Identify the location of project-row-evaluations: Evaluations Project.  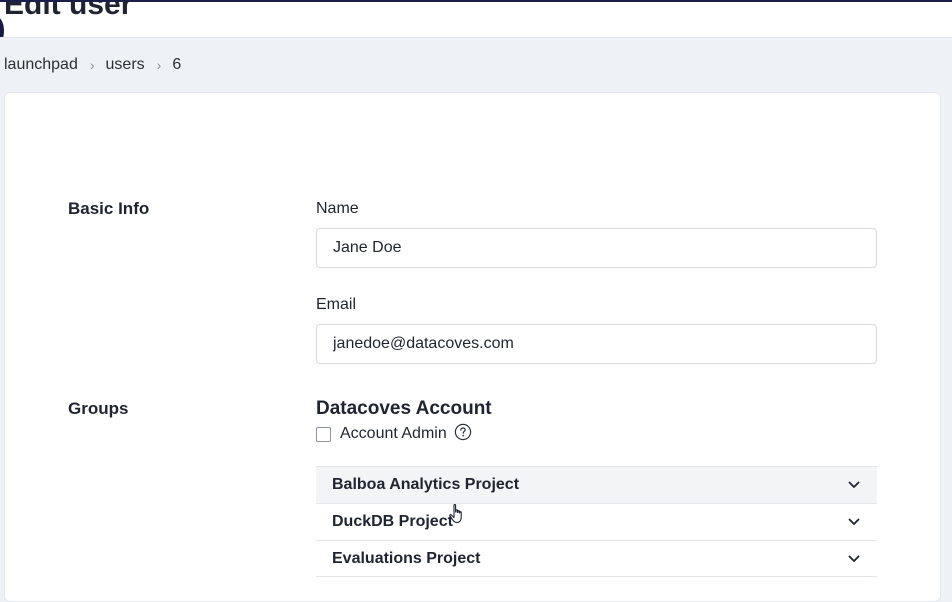
(596, 558).